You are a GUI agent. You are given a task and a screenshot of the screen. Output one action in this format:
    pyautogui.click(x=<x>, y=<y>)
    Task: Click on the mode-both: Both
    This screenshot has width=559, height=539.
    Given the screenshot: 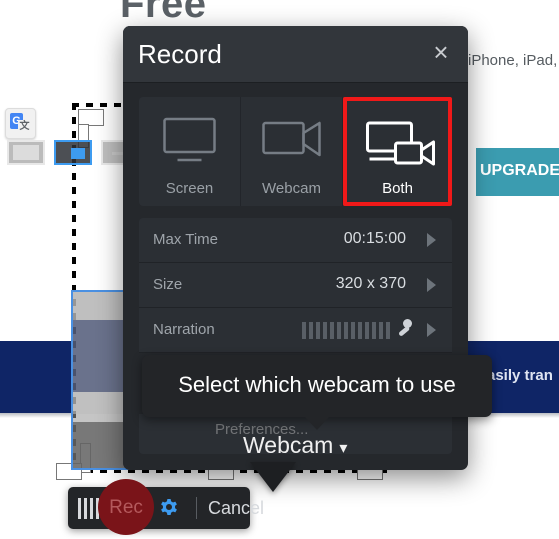 What is the action you would take?
    pyautogui.click(x=397, y=151)
    